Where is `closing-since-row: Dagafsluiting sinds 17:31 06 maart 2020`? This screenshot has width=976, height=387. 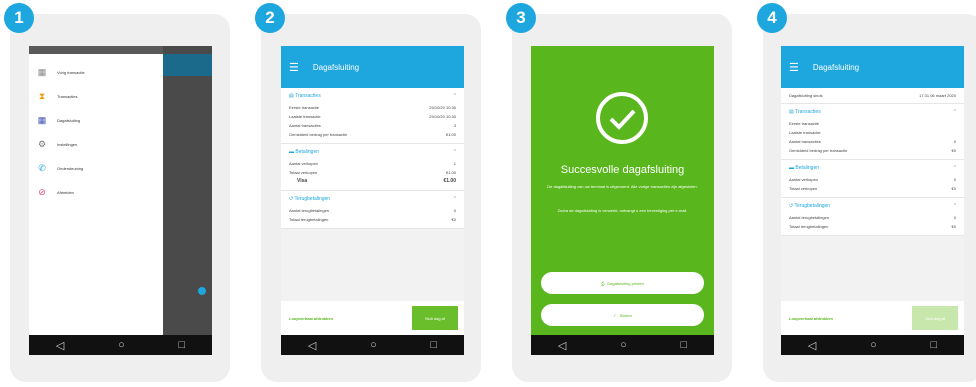 closing-since-row: Dagafsluiting sinds 17:31 06 maart 2020 is located at coordinates (872, 95).